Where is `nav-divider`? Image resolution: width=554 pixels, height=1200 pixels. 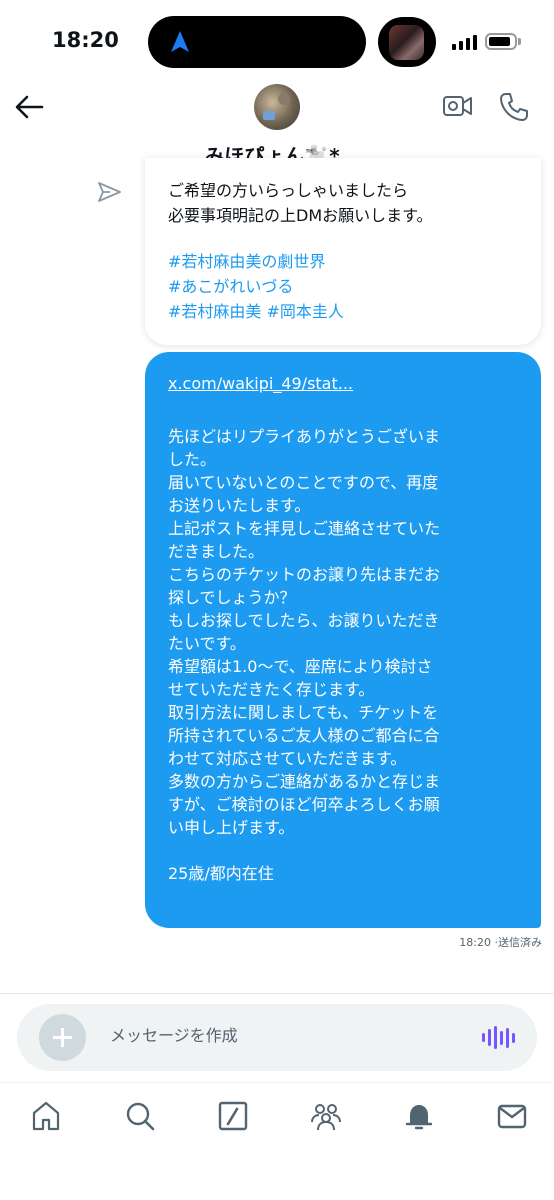
nav-divider is located at coordinates (277, 1082).